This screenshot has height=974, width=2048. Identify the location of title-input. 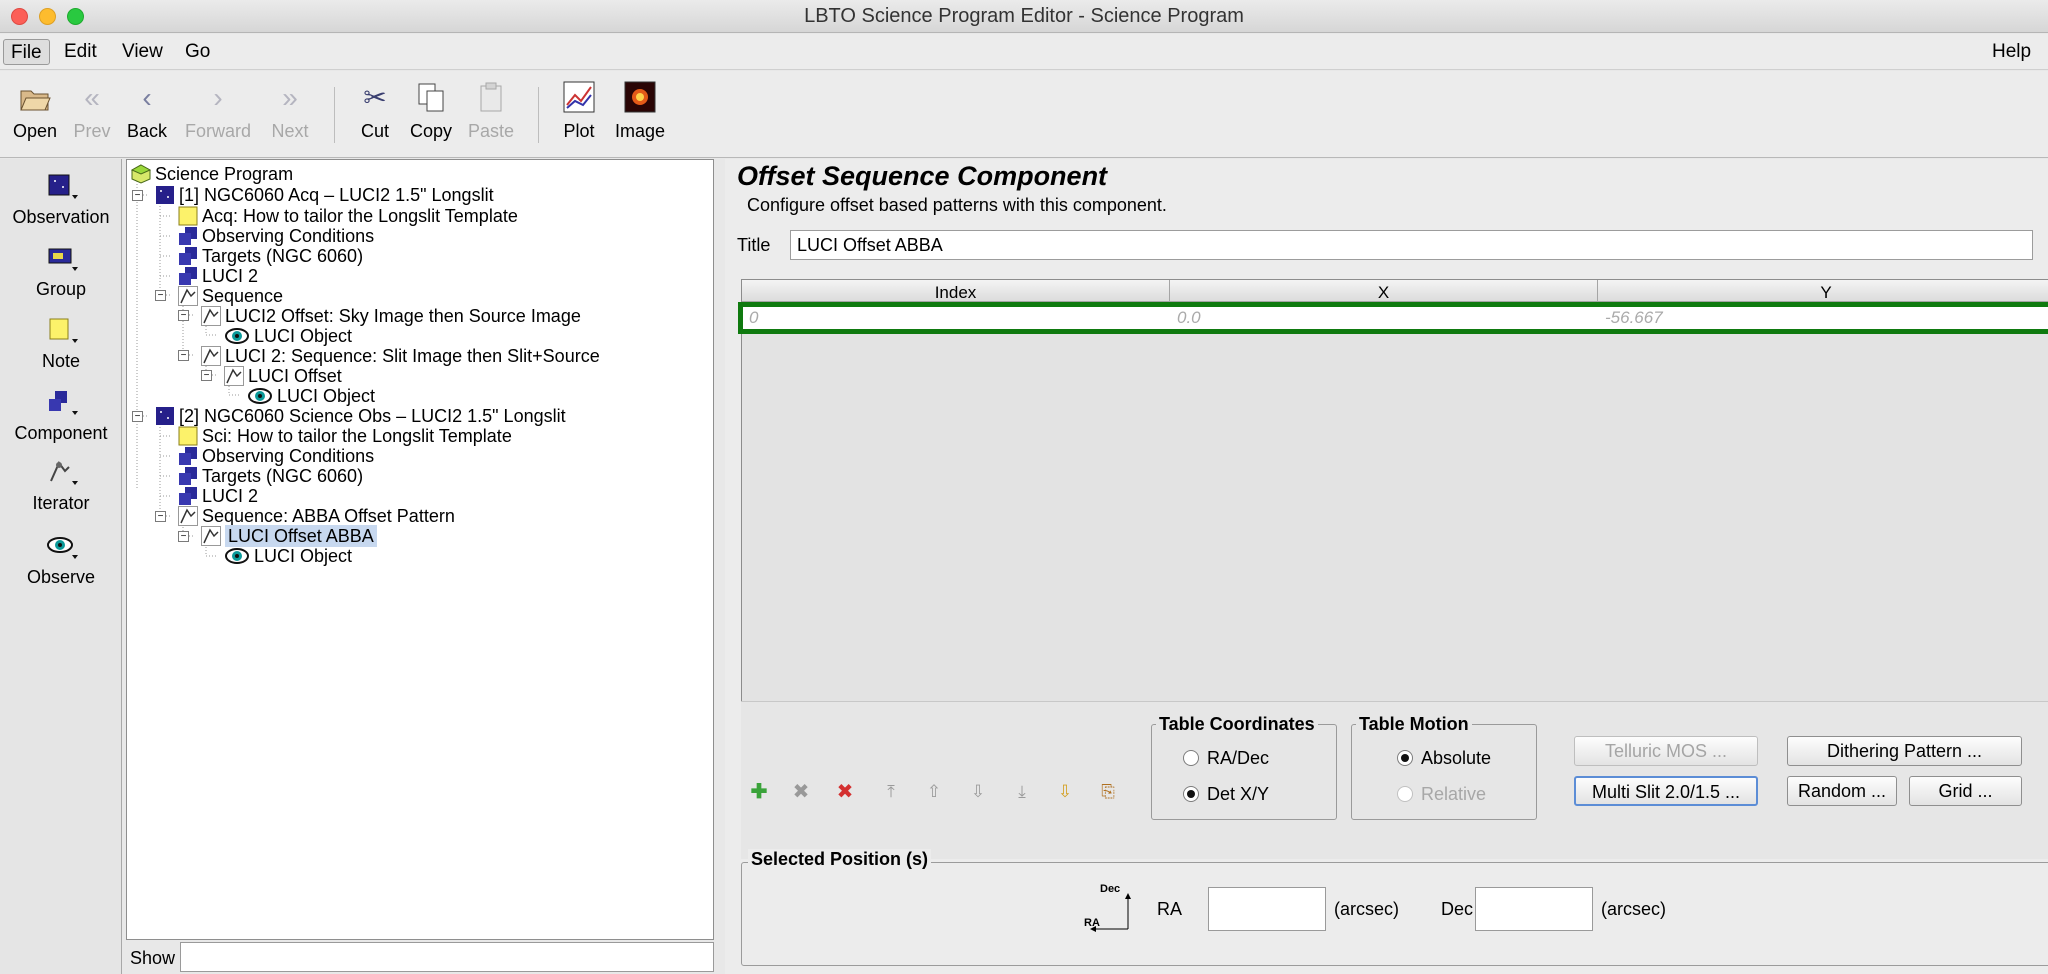
(1411, 245).